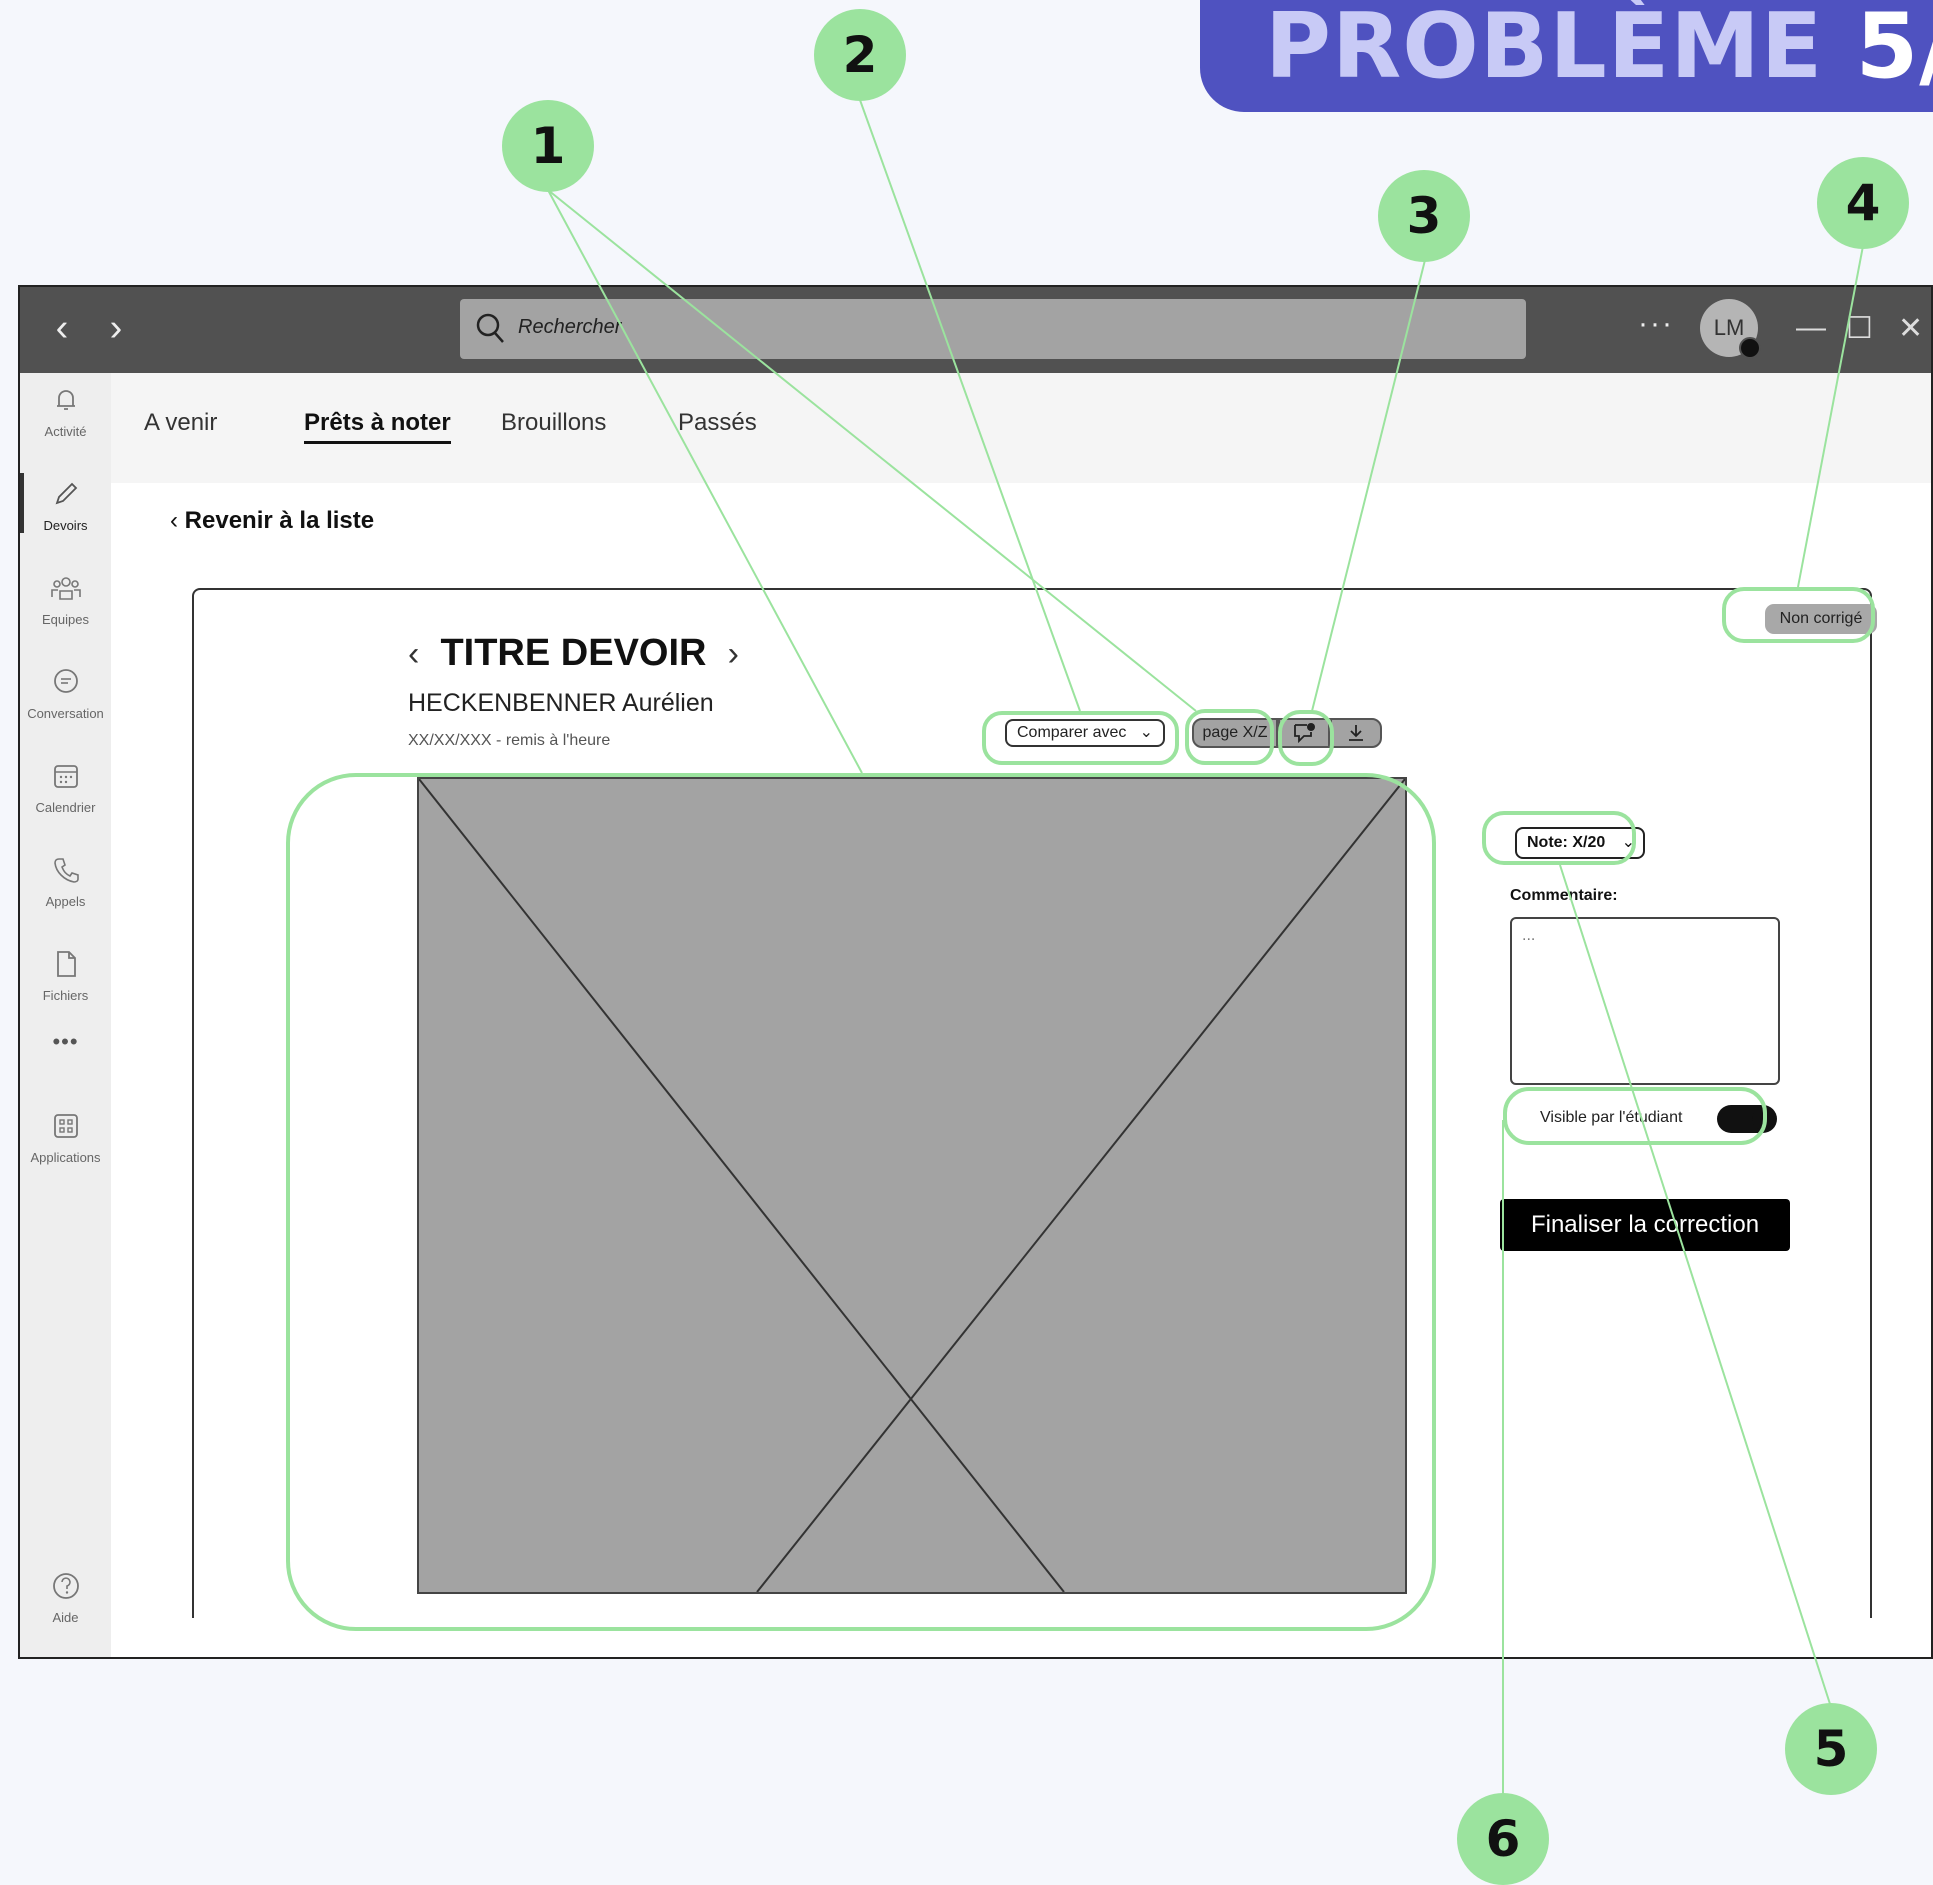 This screenshot has height=1885, width=1933. I want to click on teams-icon, so click(65, 588).